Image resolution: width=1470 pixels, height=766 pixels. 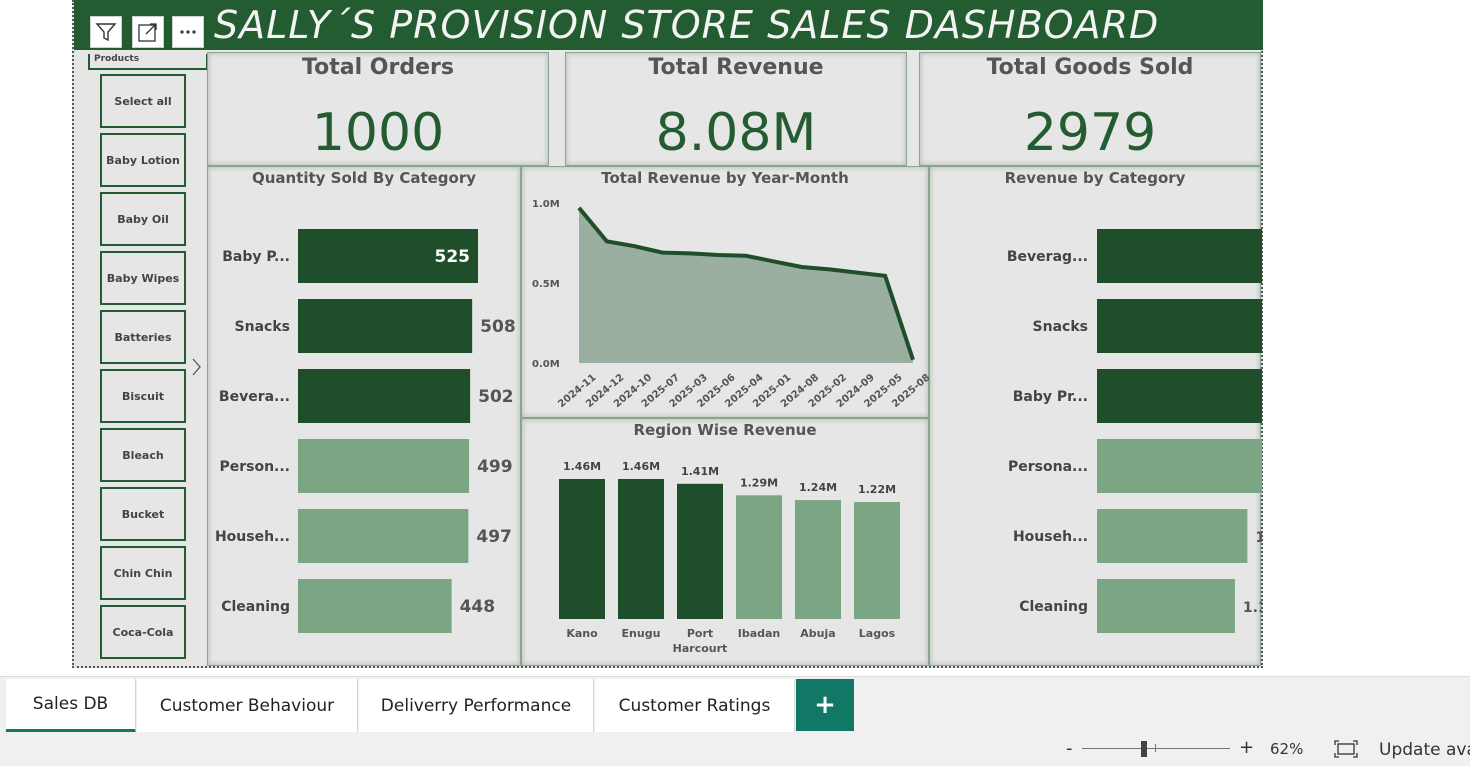 I want to click on tab-delivery-performance: Deliverry Performance, so click(x=476, y=706).